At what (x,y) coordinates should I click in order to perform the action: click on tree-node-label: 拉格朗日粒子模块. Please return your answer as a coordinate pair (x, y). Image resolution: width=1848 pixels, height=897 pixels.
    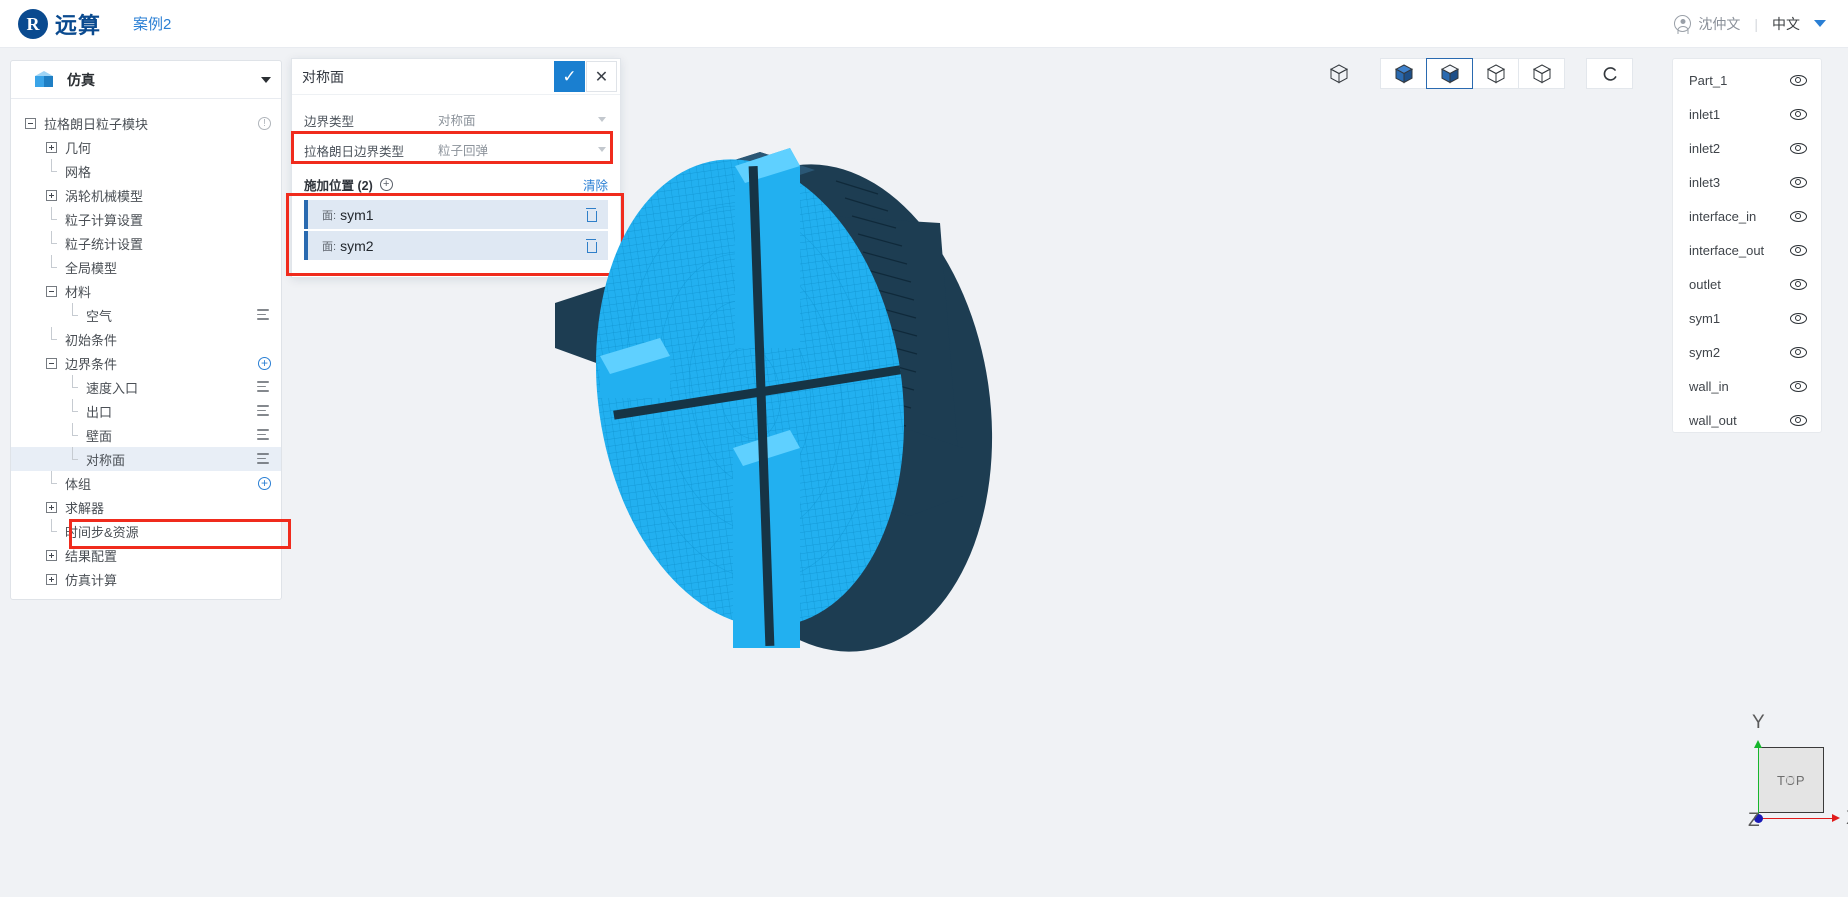
    Looking at the image, I should click on (96, 124).